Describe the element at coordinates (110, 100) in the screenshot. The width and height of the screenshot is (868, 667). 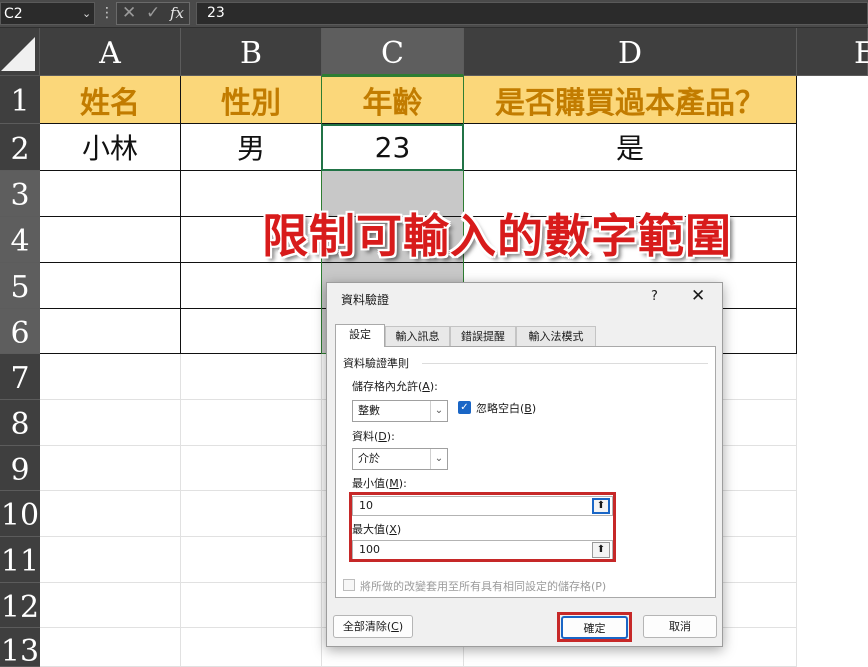
I see `cell-a1: 姓名` at that location.